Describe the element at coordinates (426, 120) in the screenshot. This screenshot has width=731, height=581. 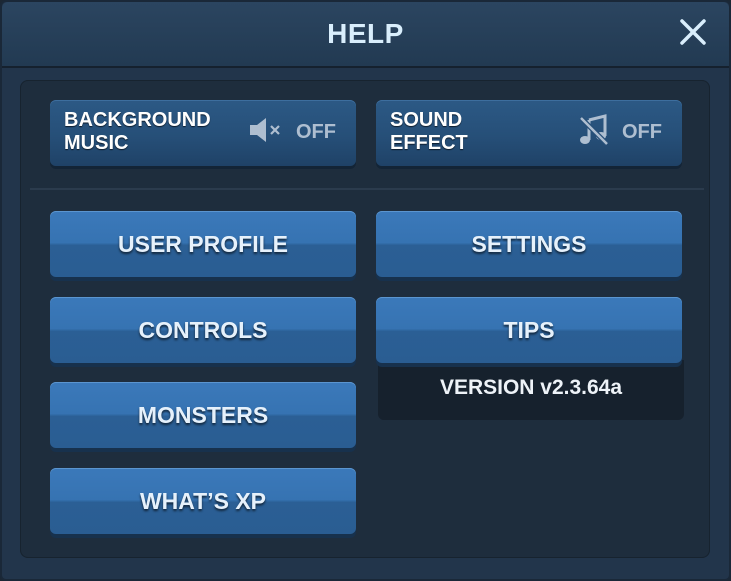
I see `sound-effect-label-line1: SOUND` at that location.